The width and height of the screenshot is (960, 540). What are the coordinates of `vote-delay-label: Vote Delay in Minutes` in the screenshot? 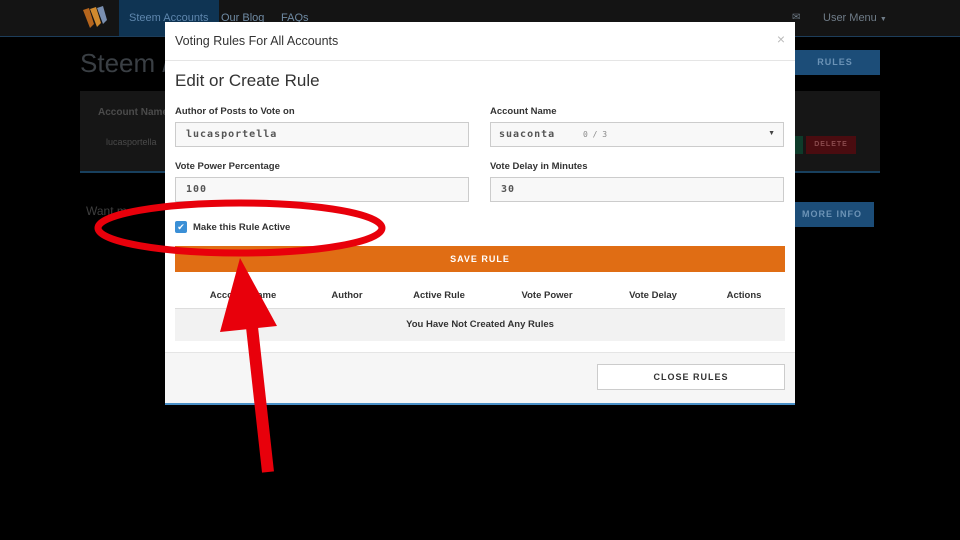 It's located at (539, 166).